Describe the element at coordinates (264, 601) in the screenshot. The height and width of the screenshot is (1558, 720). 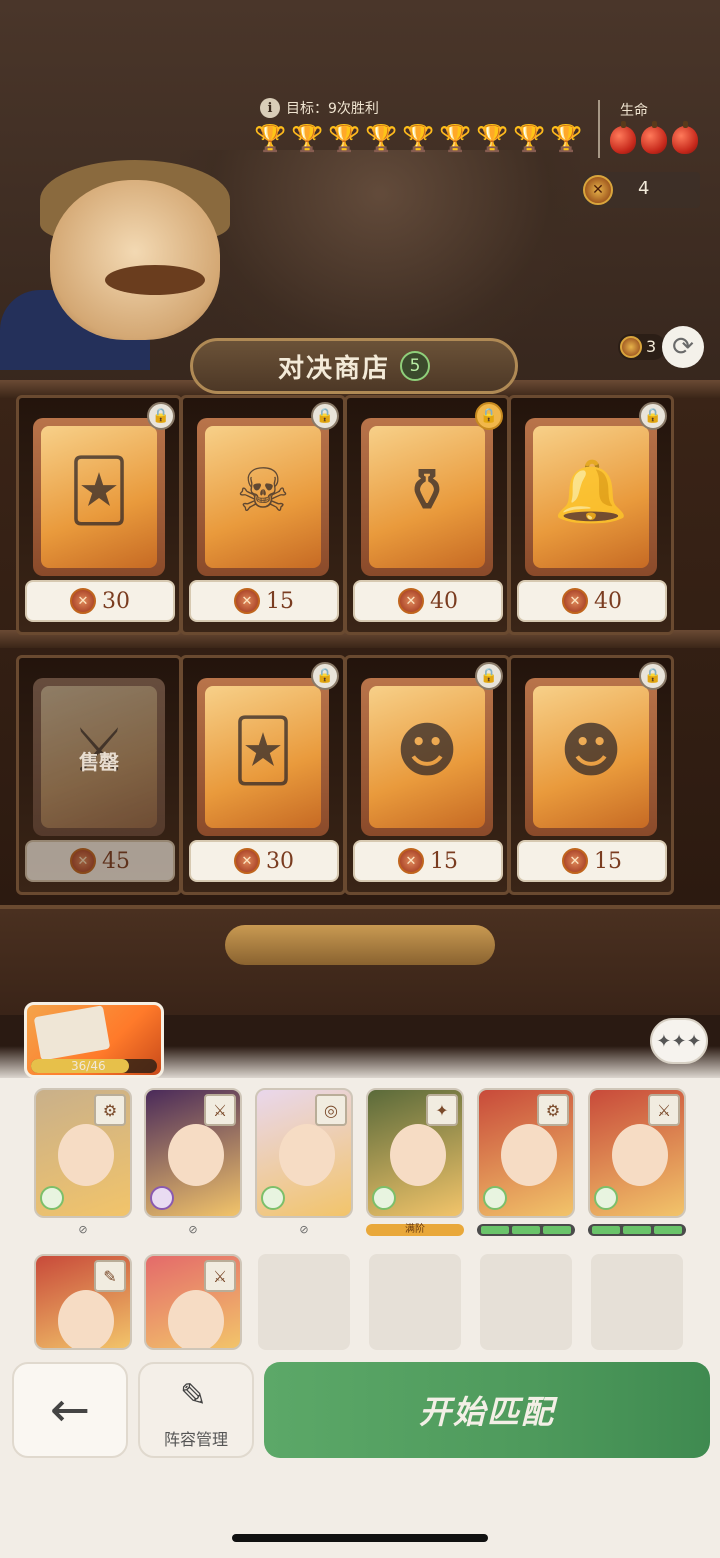
I see `price-tag: ✕ 15` at that location.